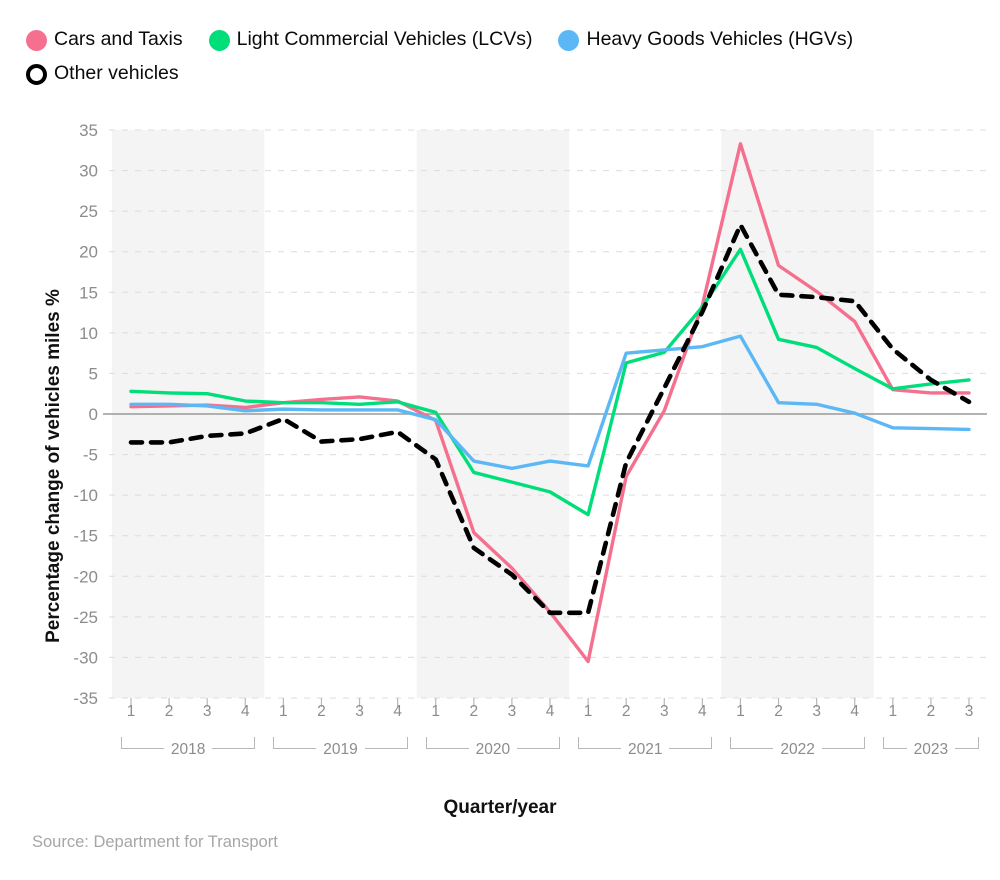 This screenshot has height=880, width=1000. I want to click on source-note: Source: Department for Transport, so click(155, 842).